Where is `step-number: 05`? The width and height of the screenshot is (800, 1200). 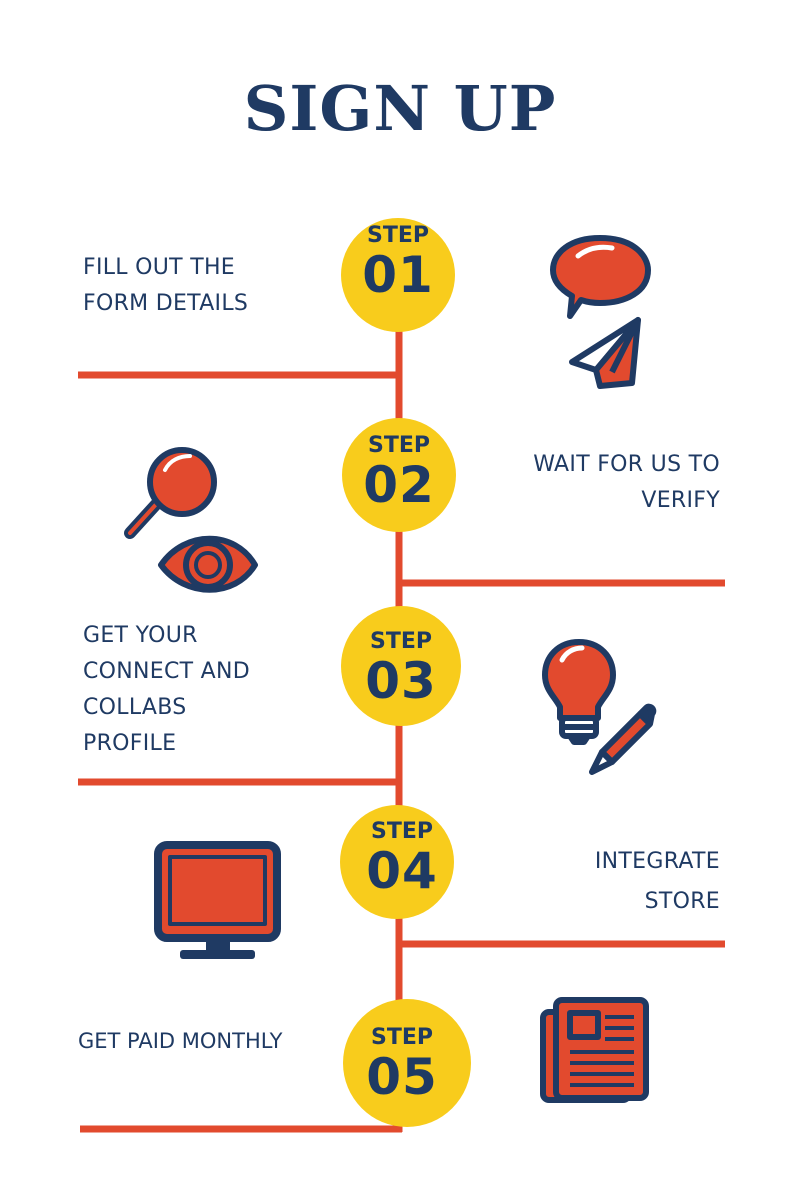 step-number: 05 is located at coordinates (402, 1077).